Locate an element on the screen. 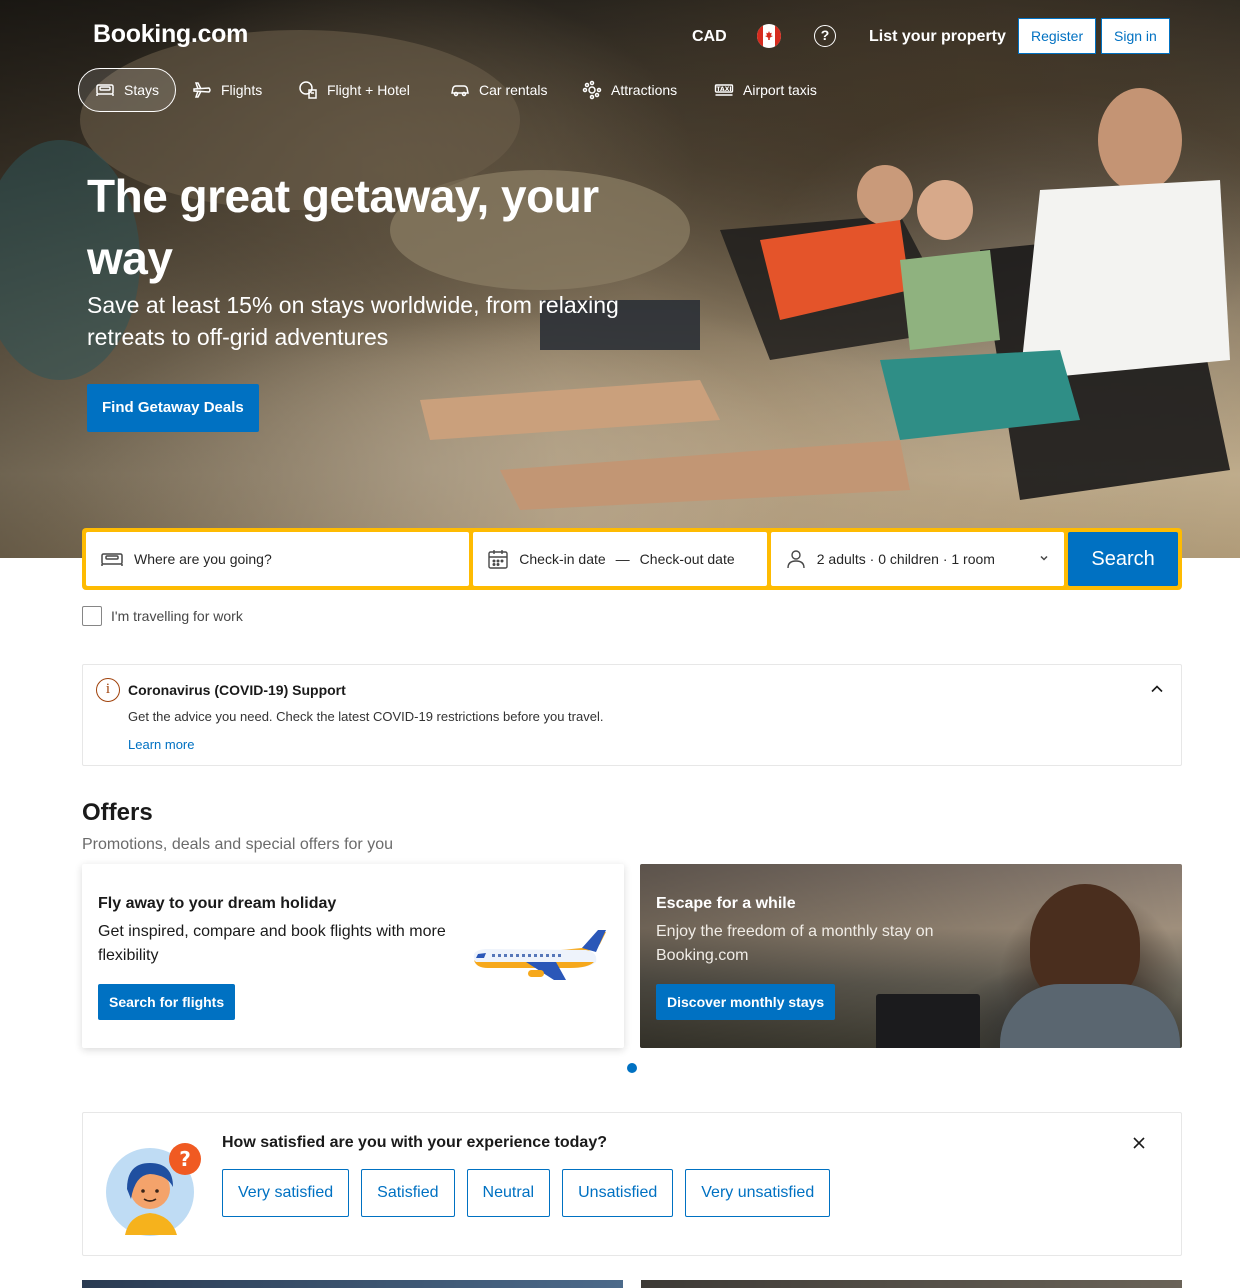  next-section-image-right is located at coordinates (911, 1284).